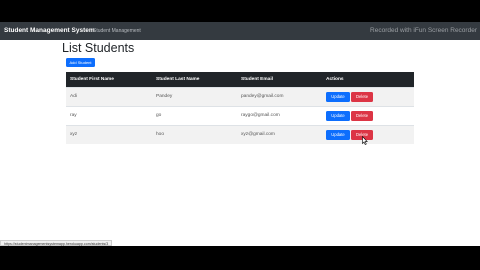  Describe the element at coordinates (258, 135) in the screenshot. I see `cell-email: xyz@gmail.com` at that location.